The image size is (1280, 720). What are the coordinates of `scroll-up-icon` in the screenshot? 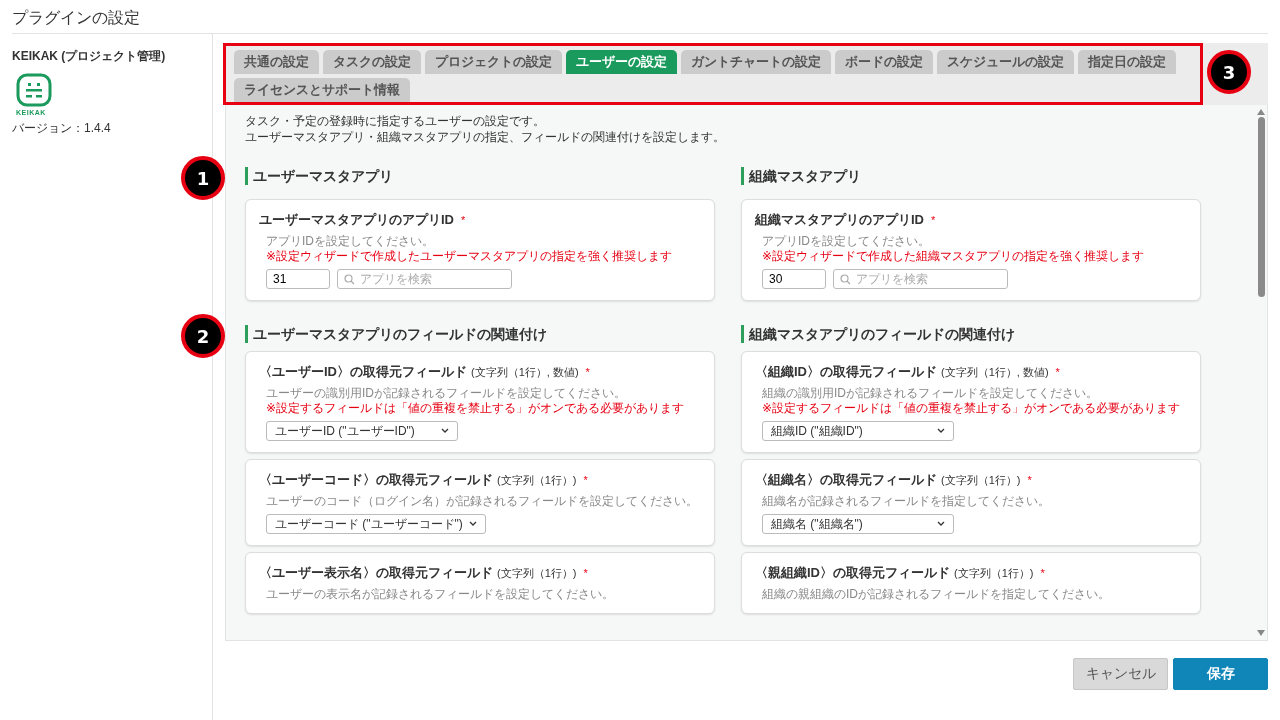 It's located at (1261, 112).